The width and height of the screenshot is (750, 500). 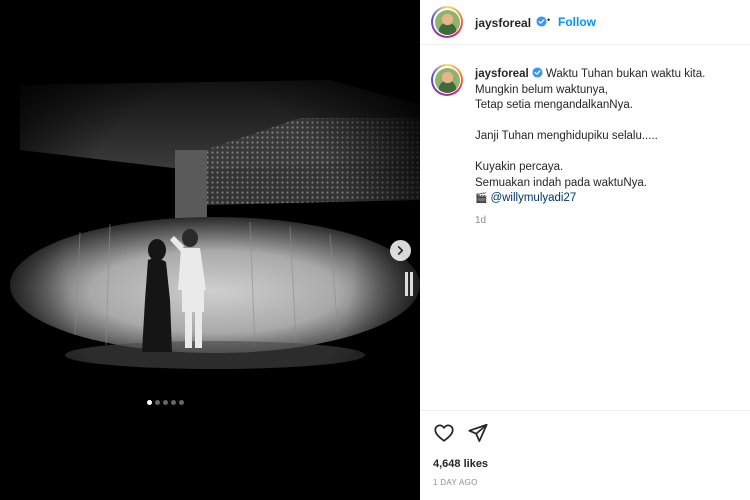 I want to click on caption-avatar, so click(x=447, y=80).